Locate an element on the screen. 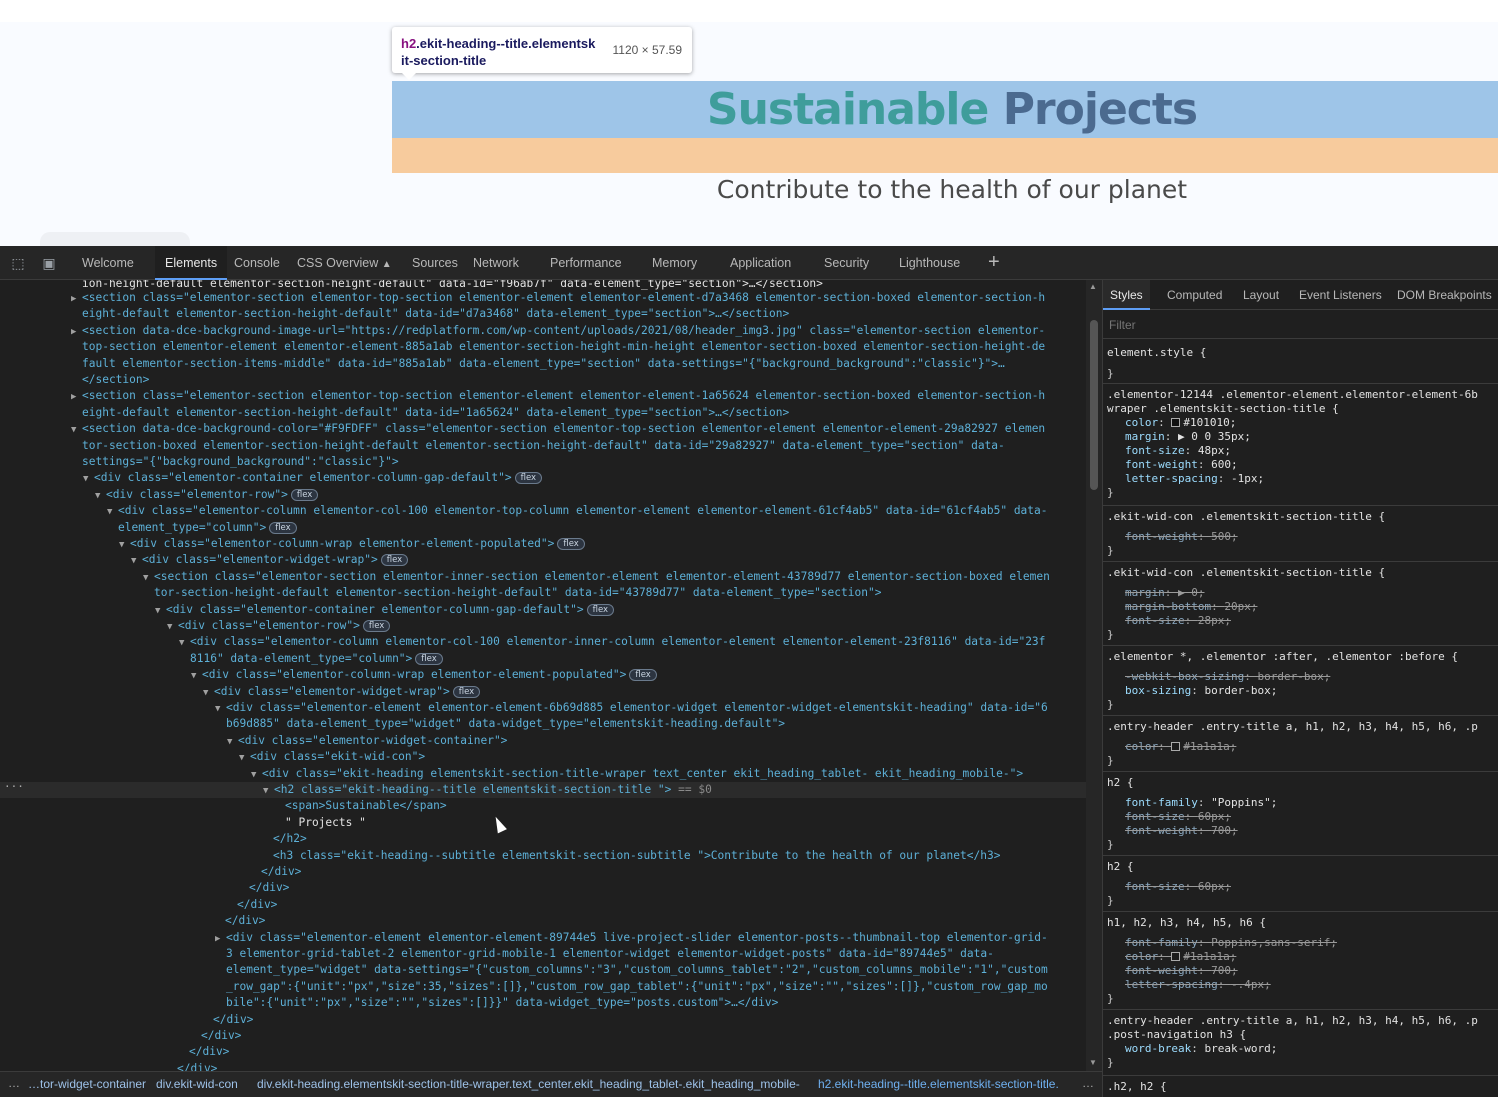  css-declaration: letter-spacing: -1px; is located at coordinates (1300, 479).